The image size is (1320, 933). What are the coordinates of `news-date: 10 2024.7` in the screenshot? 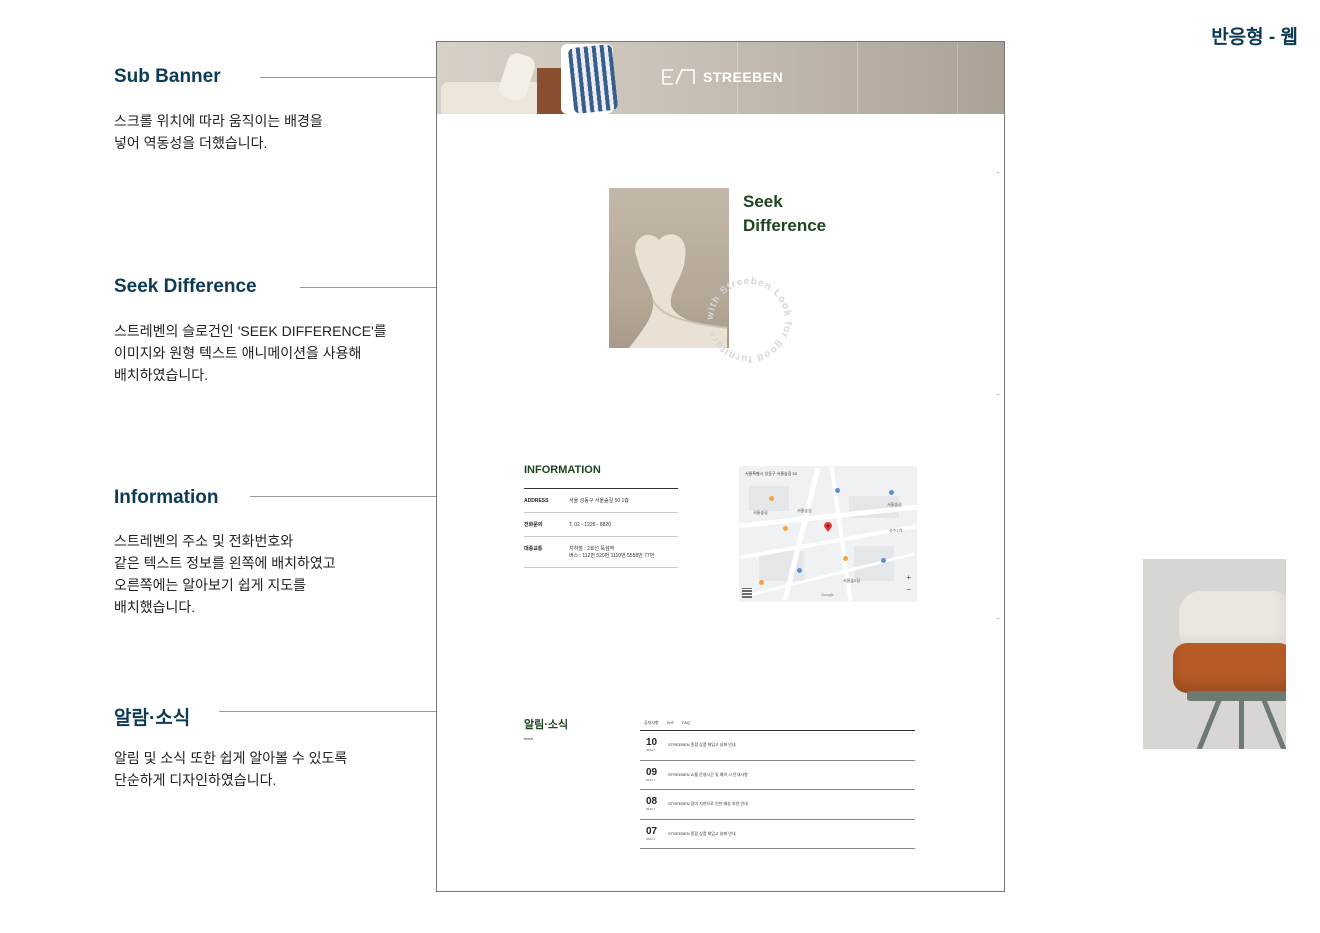 It's located at (652, 745).